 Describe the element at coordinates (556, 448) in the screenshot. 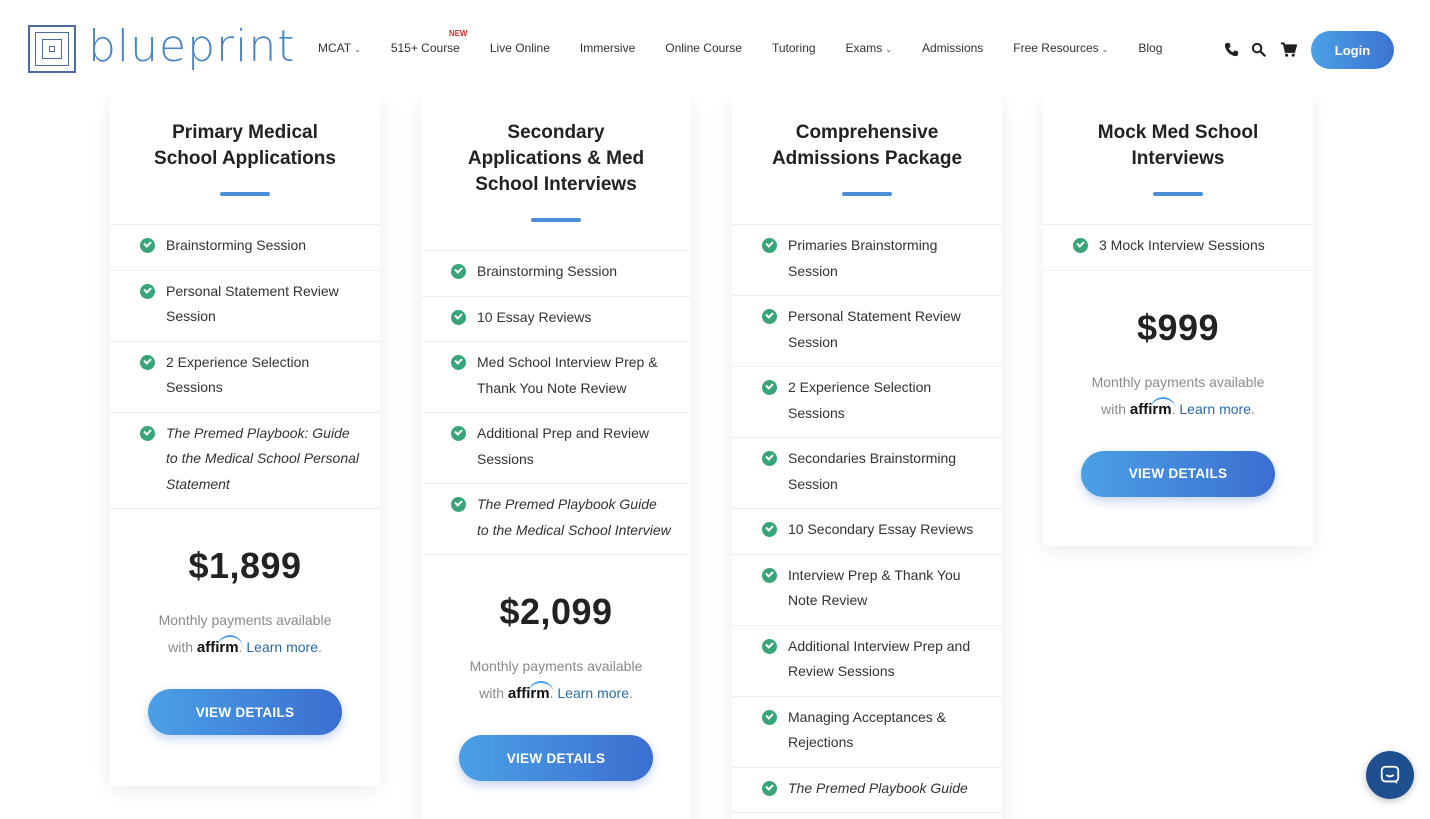

I see `feature-item: Additional Prep and Review Sessions` at that location.